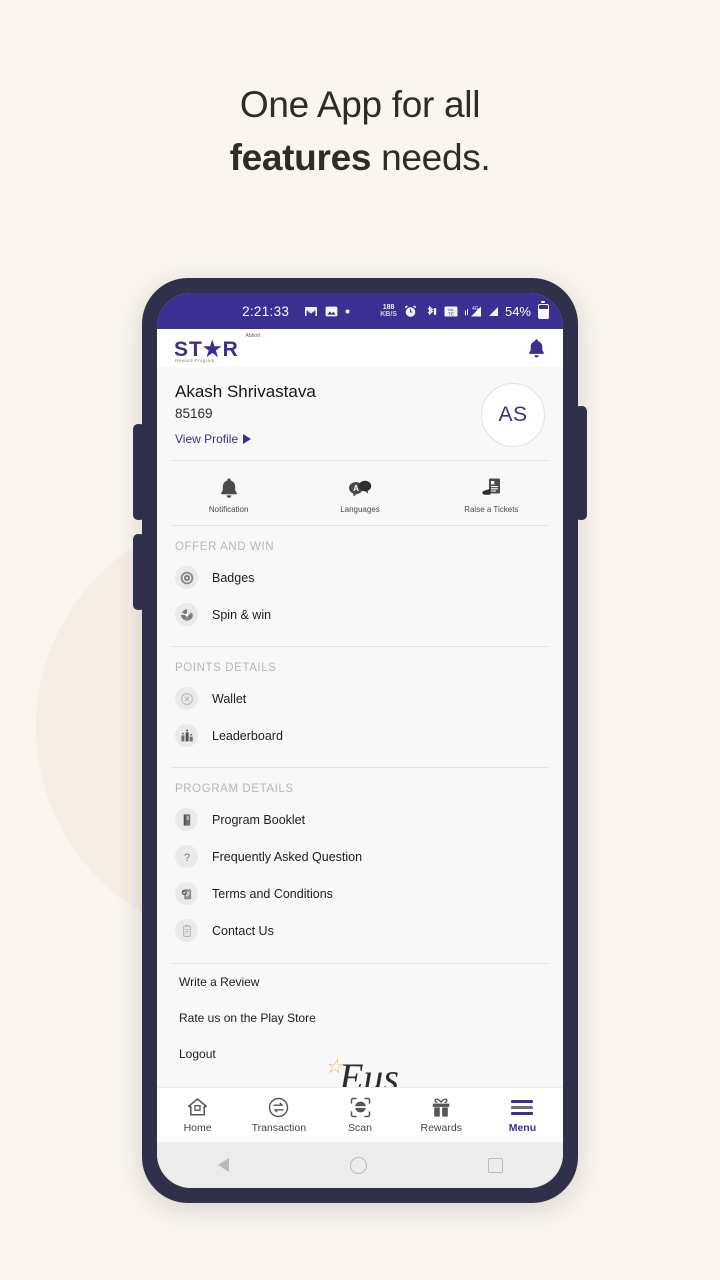  I want to click on footer-watermark-logo: ☆Eus, so click(360, 1070).